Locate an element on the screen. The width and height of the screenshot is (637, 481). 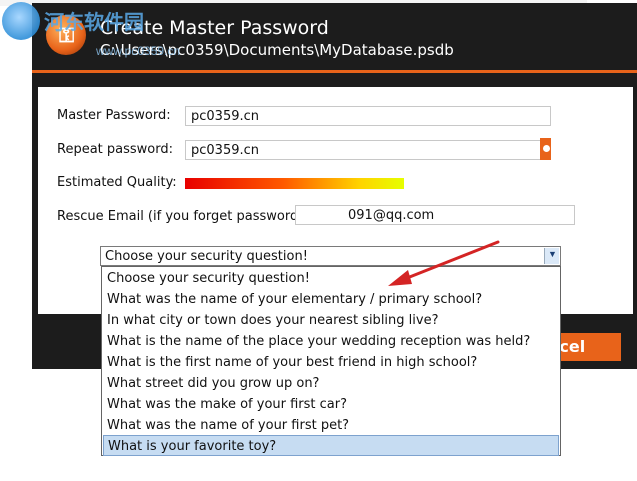
title-divider is located at coordinates (334, 71).